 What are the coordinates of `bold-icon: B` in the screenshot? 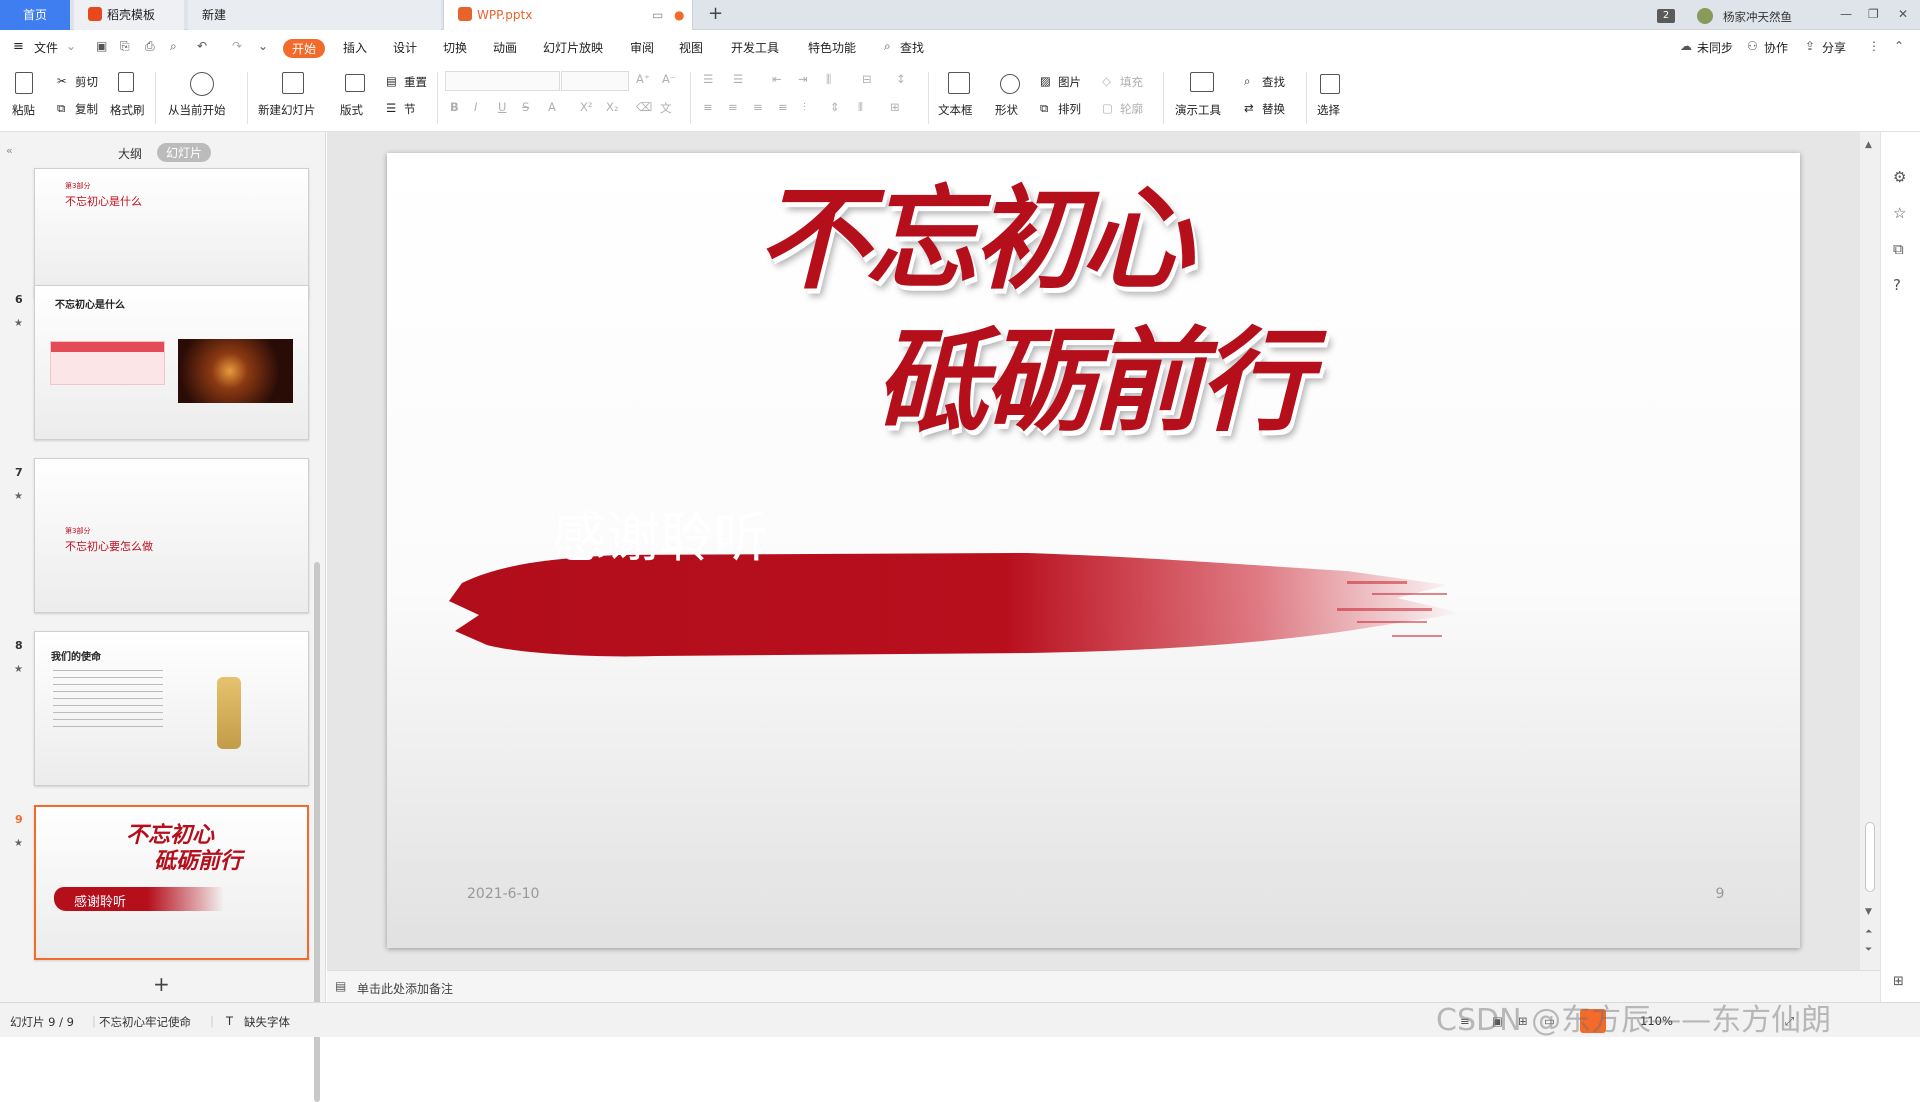 It's located at (454, 107).